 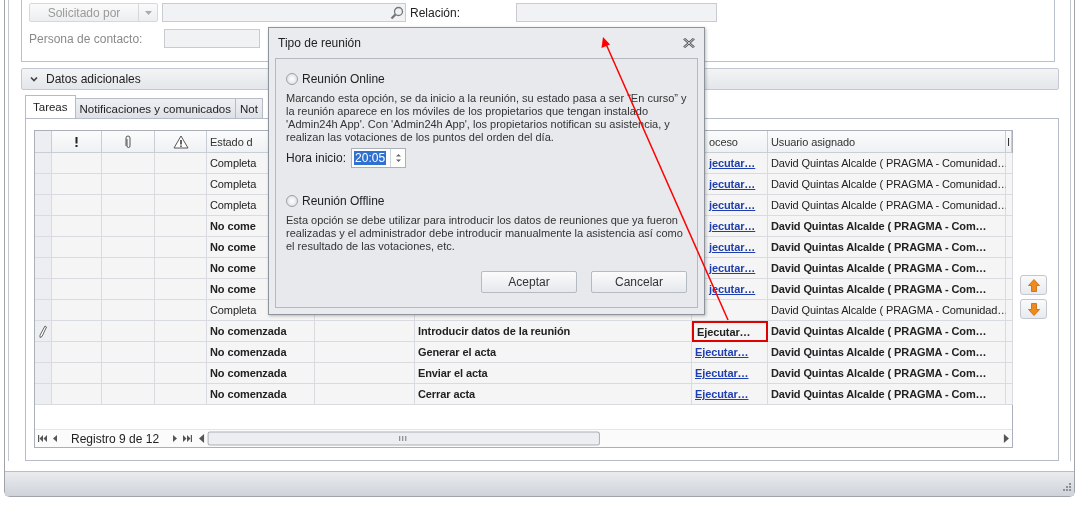 What do you see at coordinates (553, 394) in the screenshot?
I see `table-cell: Cerrar acta` at bounding box center [553, 394].